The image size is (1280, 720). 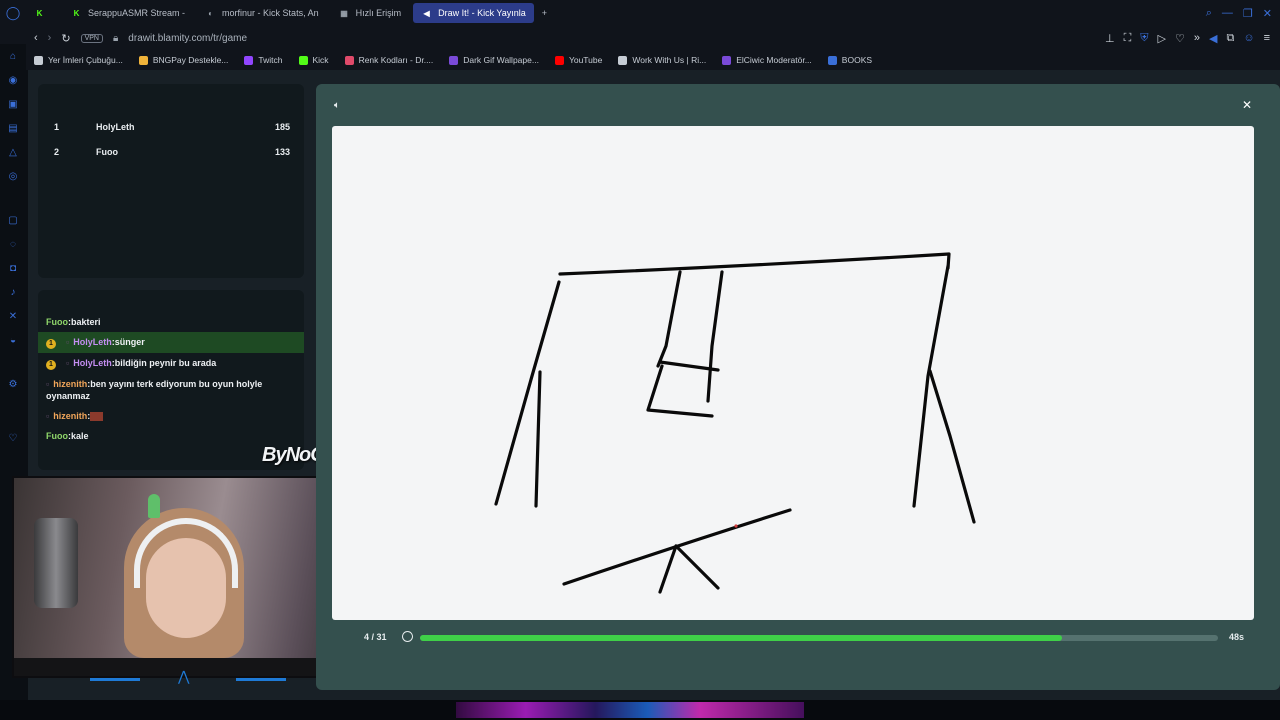 What do you see at coordinates (187, 38) in the screenshot?
I see `url-field: drawit.blamity.com/tr/game` at bounding box center [187, 38].